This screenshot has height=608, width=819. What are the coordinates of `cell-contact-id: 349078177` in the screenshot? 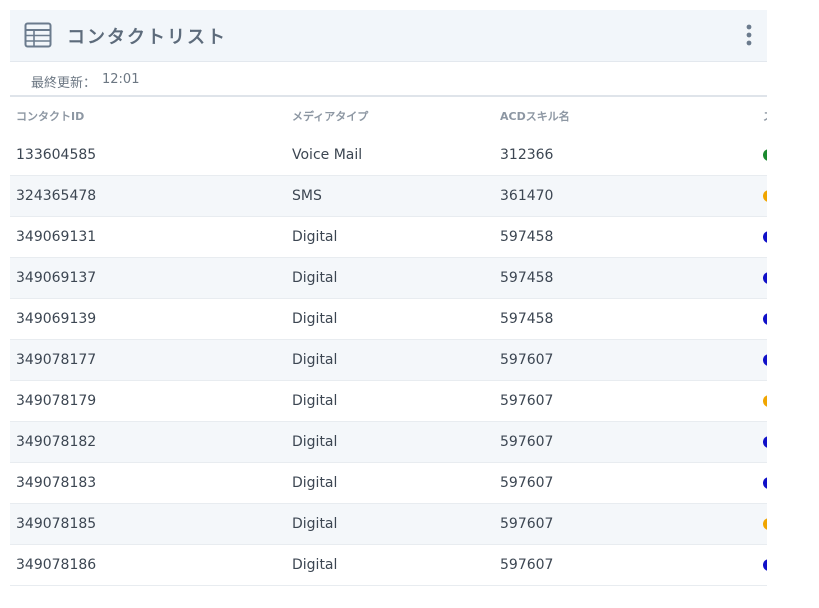 It's located at (148, 360).